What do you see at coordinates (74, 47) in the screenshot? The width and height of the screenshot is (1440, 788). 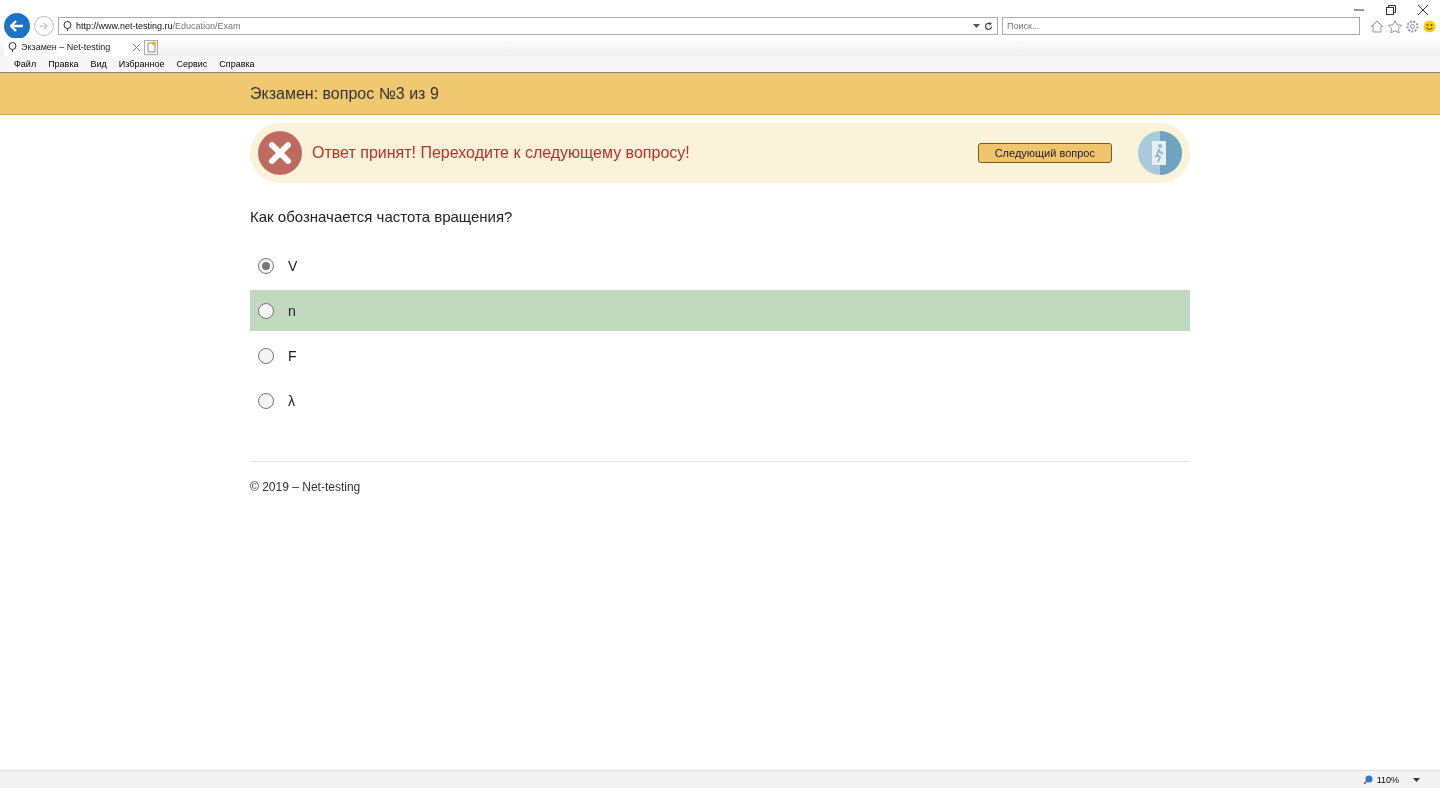 I see `browser-tab: Экзамен – Net-testing` at bounding box center [74, 47].